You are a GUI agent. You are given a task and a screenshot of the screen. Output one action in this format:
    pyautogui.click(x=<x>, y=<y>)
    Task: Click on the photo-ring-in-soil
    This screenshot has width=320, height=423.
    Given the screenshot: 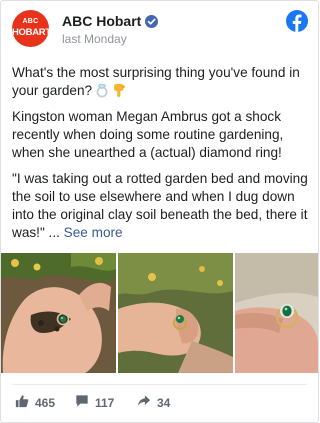 What is the action you would take?
    pyautogui.click(x=58, y=313)
    